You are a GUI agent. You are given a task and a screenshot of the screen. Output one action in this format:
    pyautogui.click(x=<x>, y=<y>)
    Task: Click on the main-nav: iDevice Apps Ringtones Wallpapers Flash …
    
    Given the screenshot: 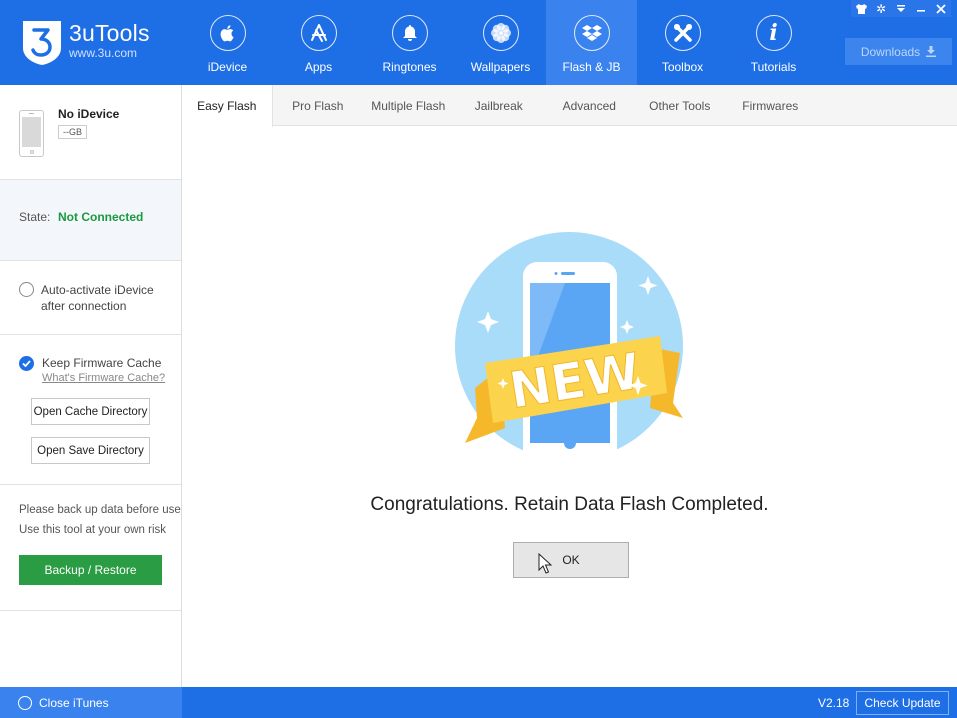 What is the action you would take?
    pyautogui.click(x=500, y=42)
    